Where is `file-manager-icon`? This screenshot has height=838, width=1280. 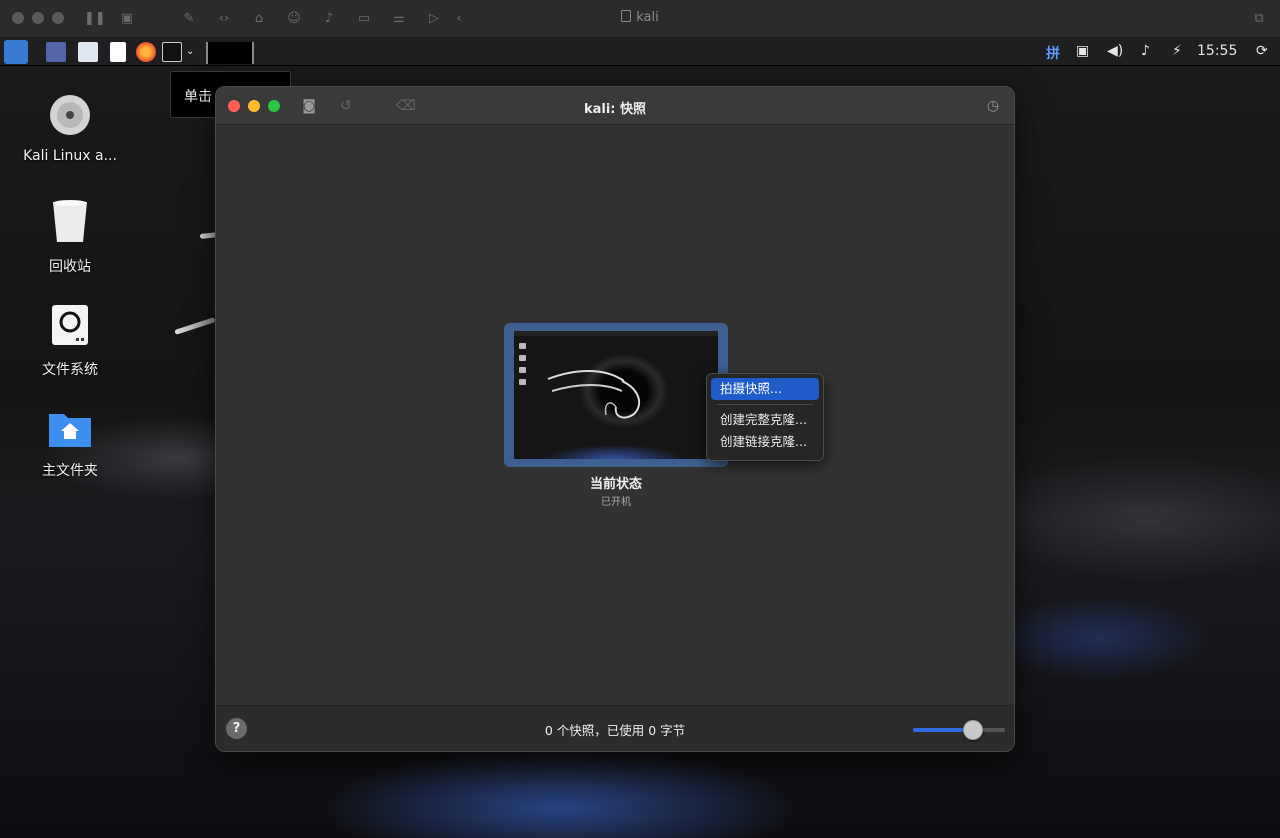 file-manager-icon is located at coordinates (88, 52).